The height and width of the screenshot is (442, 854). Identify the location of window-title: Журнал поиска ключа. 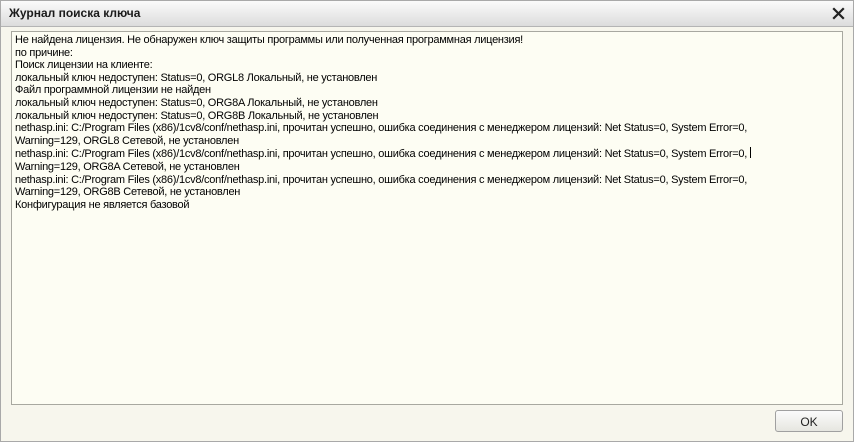
(75, 13).